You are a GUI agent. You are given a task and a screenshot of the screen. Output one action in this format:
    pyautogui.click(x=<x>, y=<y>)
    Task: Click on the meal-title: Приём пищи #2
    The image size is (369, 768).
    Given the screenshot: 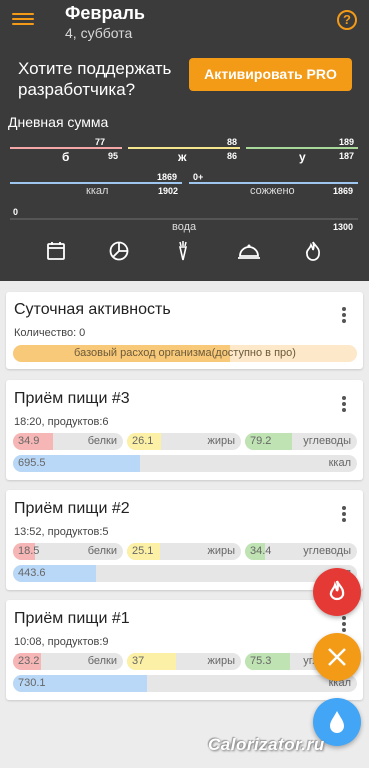 What is the action you would take?
    pyautogui.click(x=72, y=508)
    